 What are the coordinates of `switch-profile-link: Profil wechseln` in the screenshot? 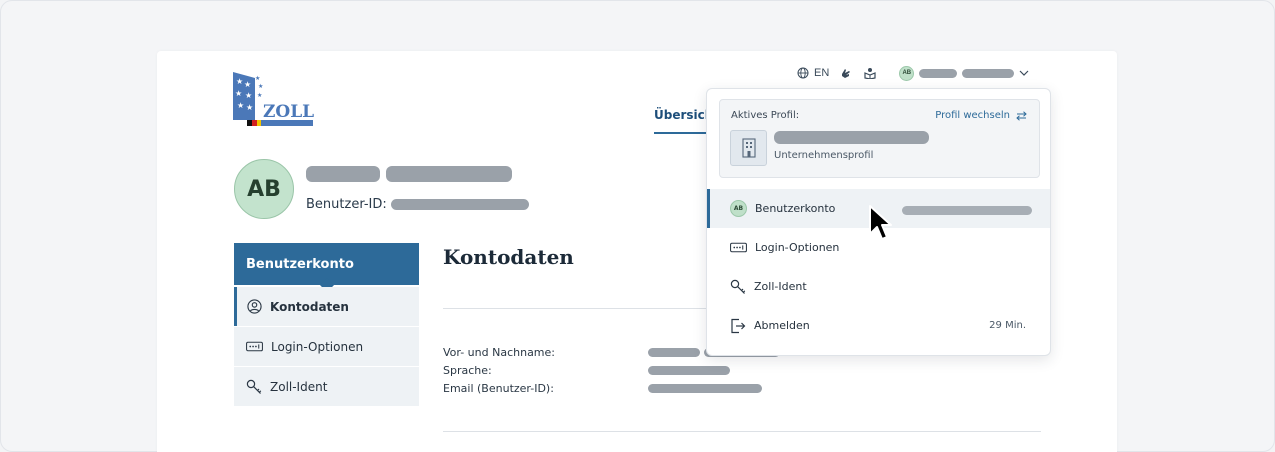 It's located at (981, 115).